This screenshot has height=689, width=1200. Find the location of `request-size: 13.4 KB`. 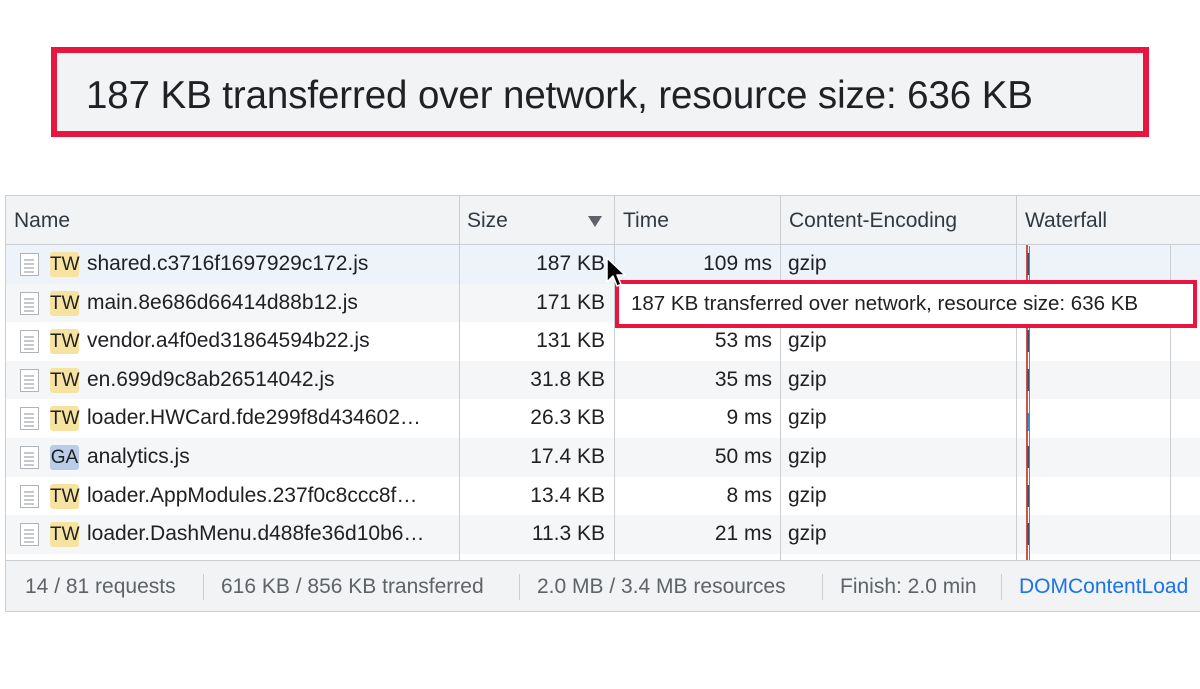

request-size: 13.4 KB is located at coordinates (567, 495).